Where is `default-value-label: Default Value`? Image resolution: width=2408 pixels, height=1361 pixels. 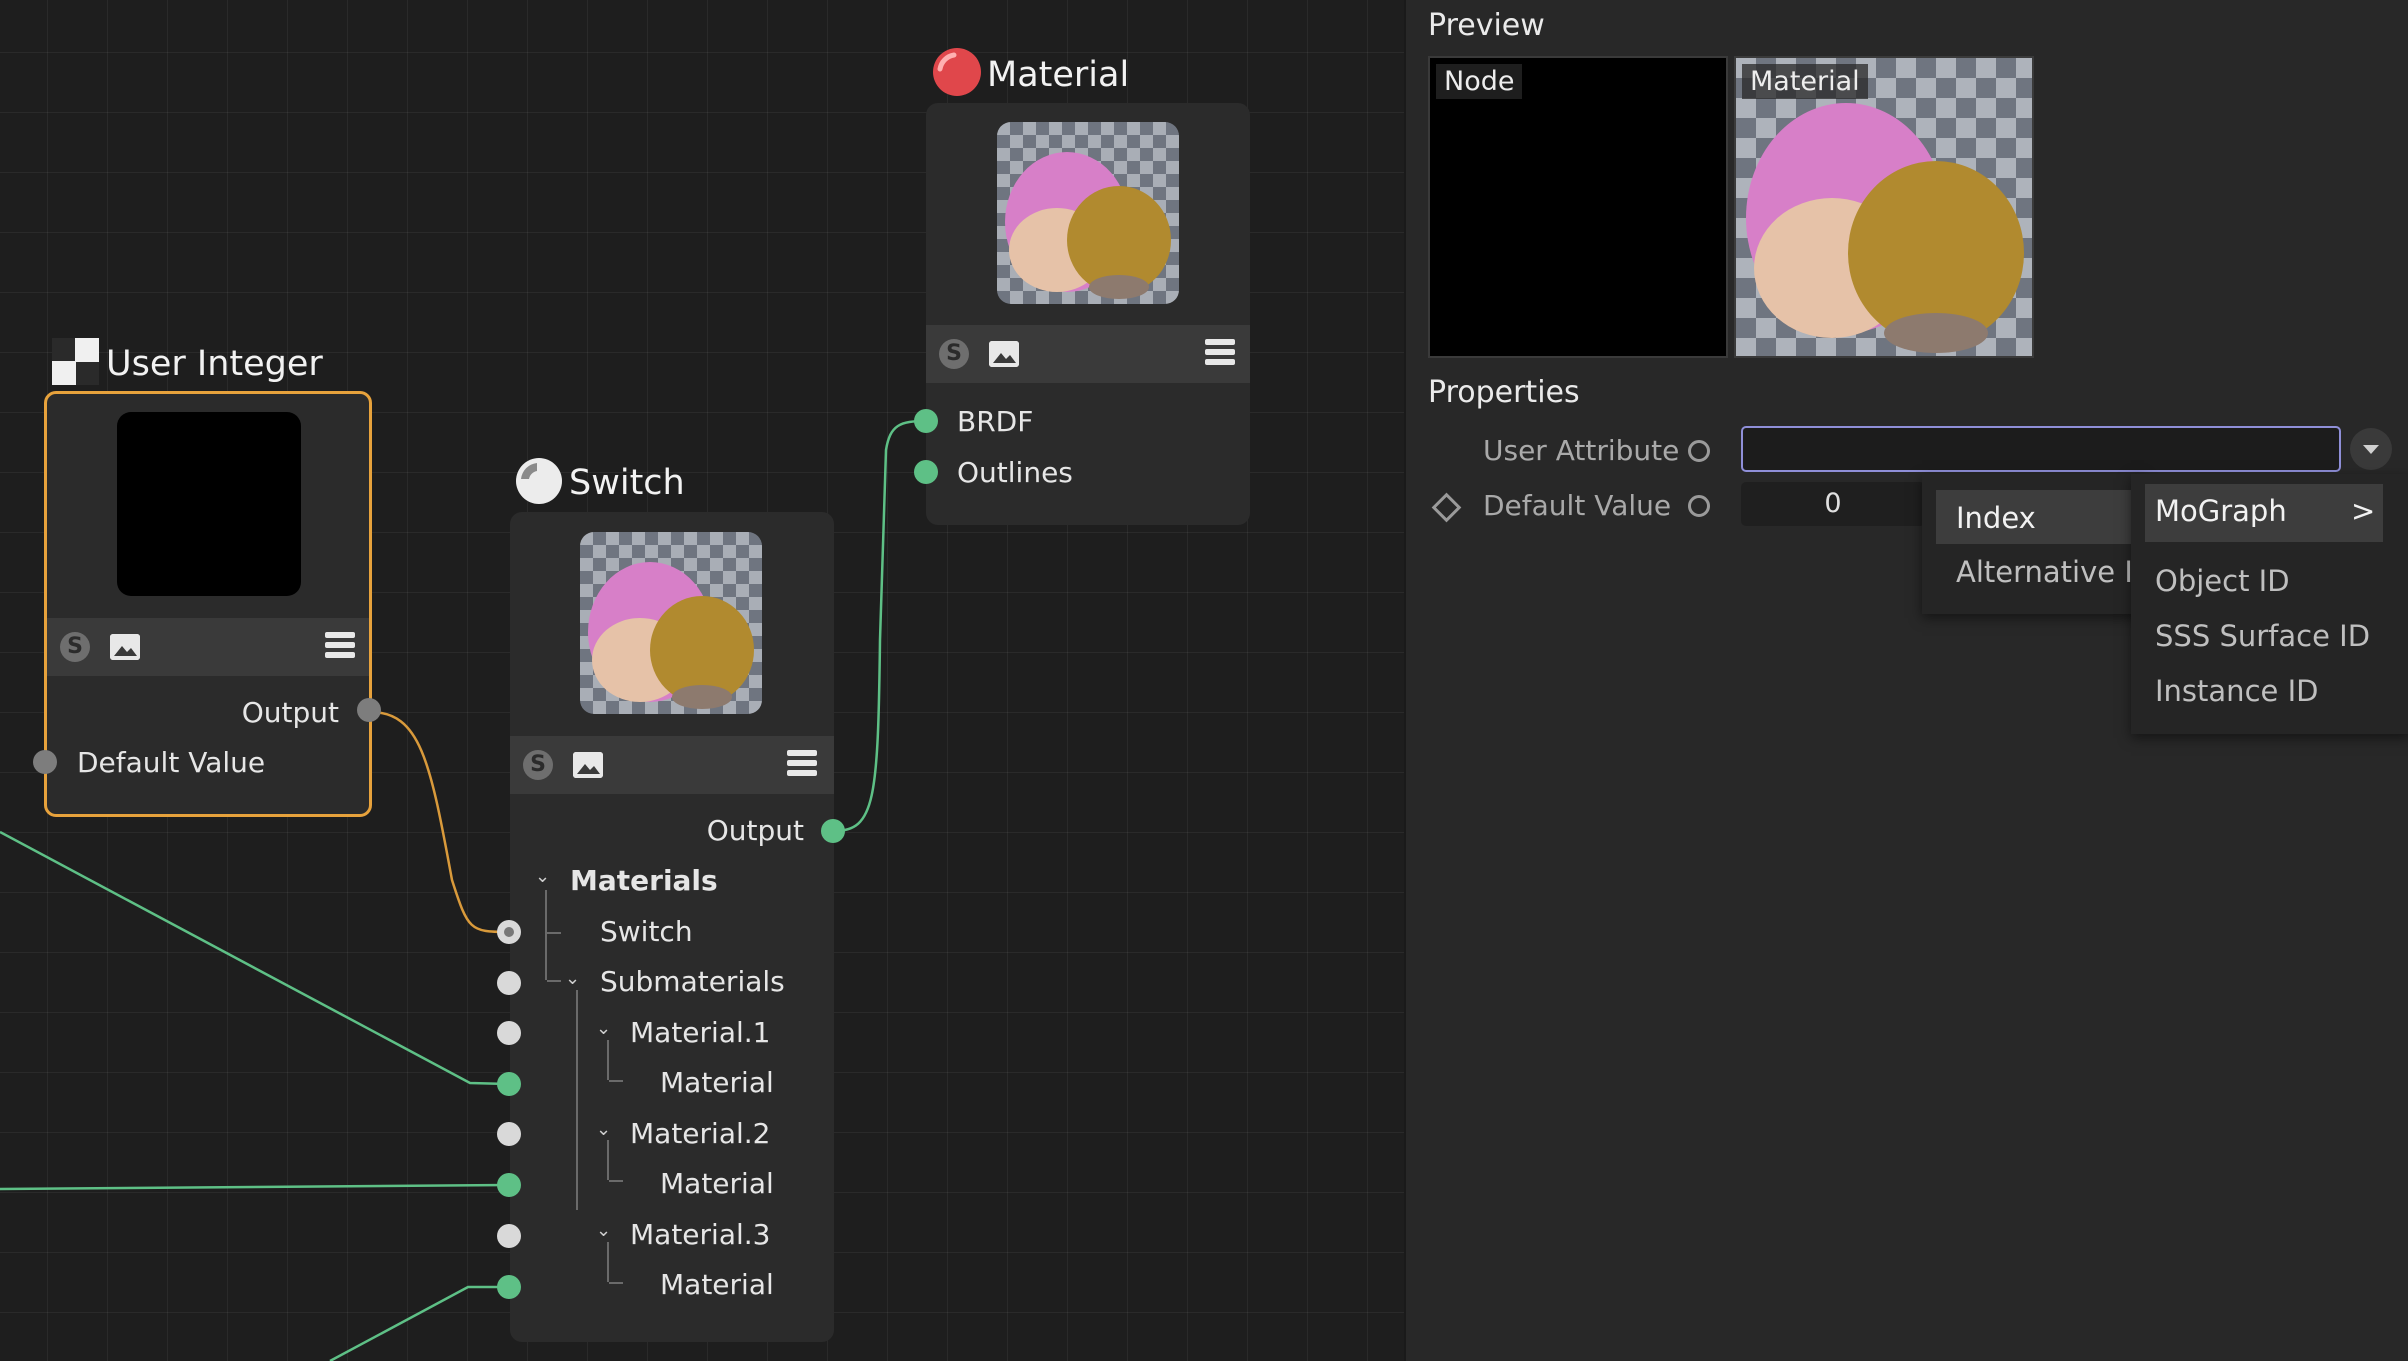
default-value-label: Default Value is located at coordinates (1577, 505).